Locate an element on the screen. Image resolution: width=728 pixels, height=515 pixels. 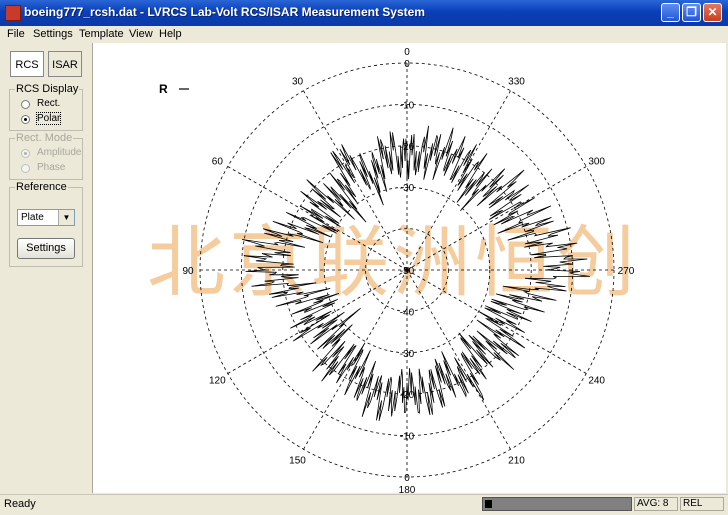
menu-file: File is located at coordinates (16, 34).